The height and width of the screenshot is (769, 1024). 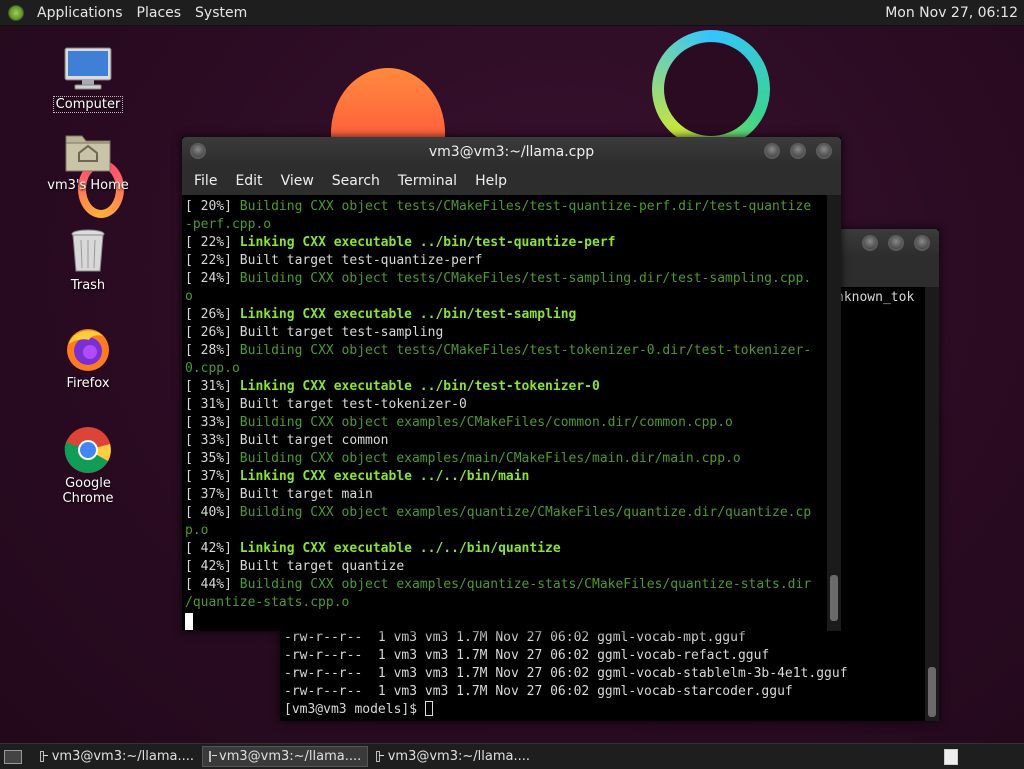 I want to click on desktop-icon-computer: Computer, so click(x=88, y=79).